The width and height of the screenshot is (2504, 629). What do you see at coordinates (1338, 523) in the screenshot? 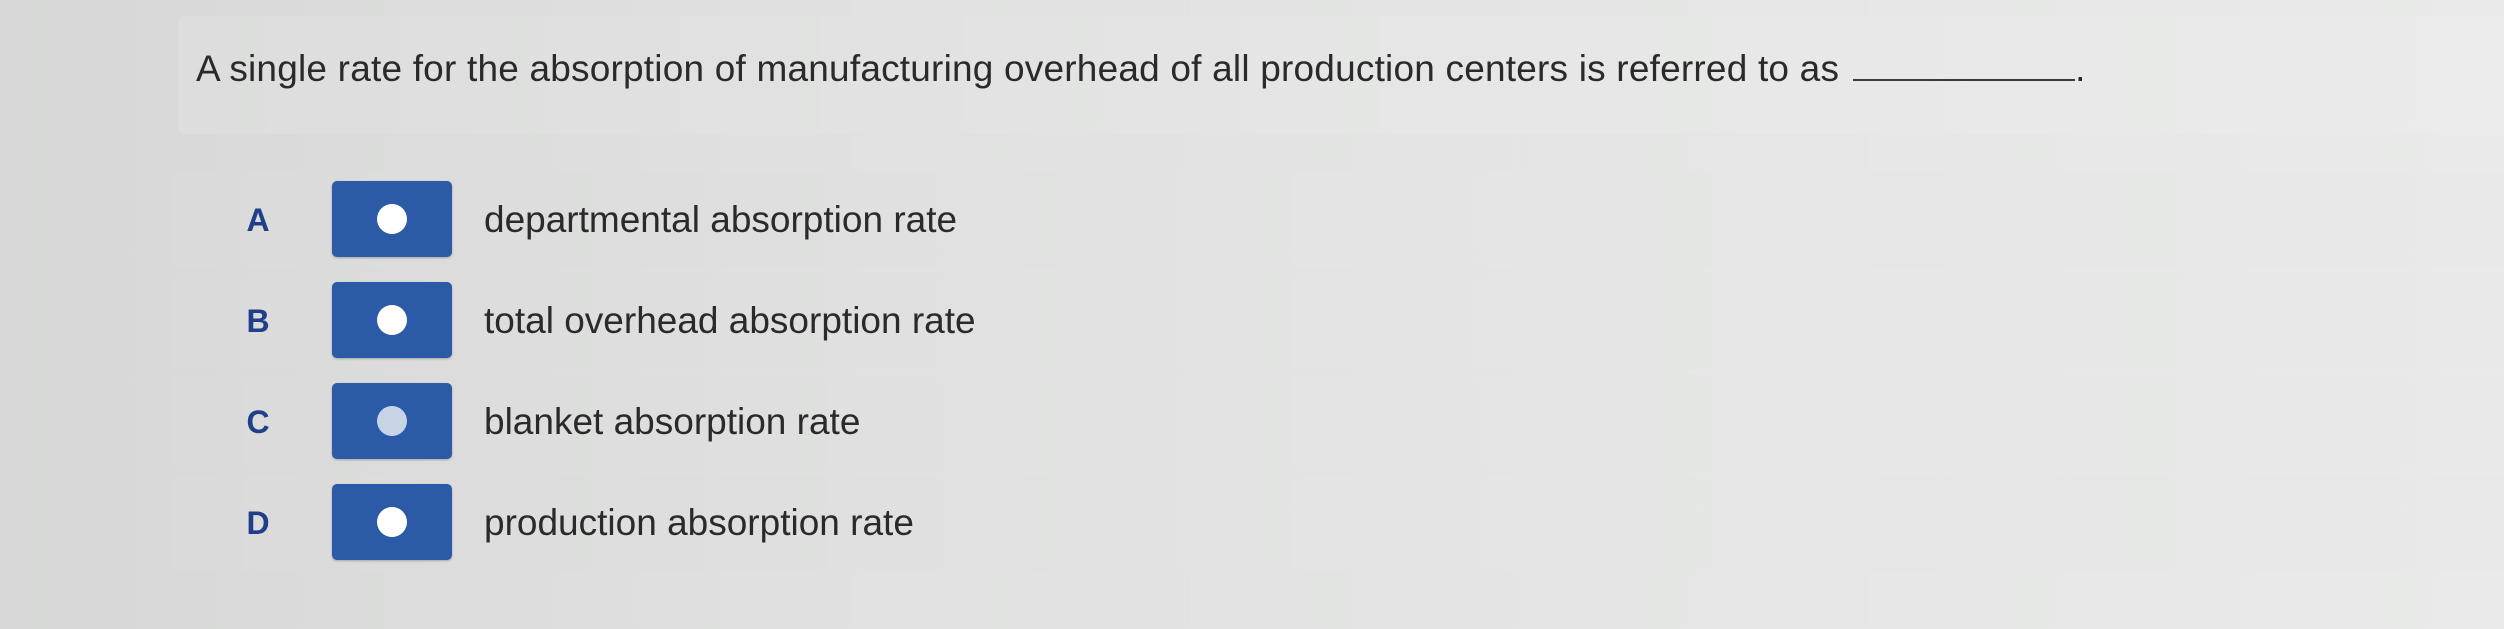
I see `option-row-d: D production absorption rate` at bounding box center [1338, 523].